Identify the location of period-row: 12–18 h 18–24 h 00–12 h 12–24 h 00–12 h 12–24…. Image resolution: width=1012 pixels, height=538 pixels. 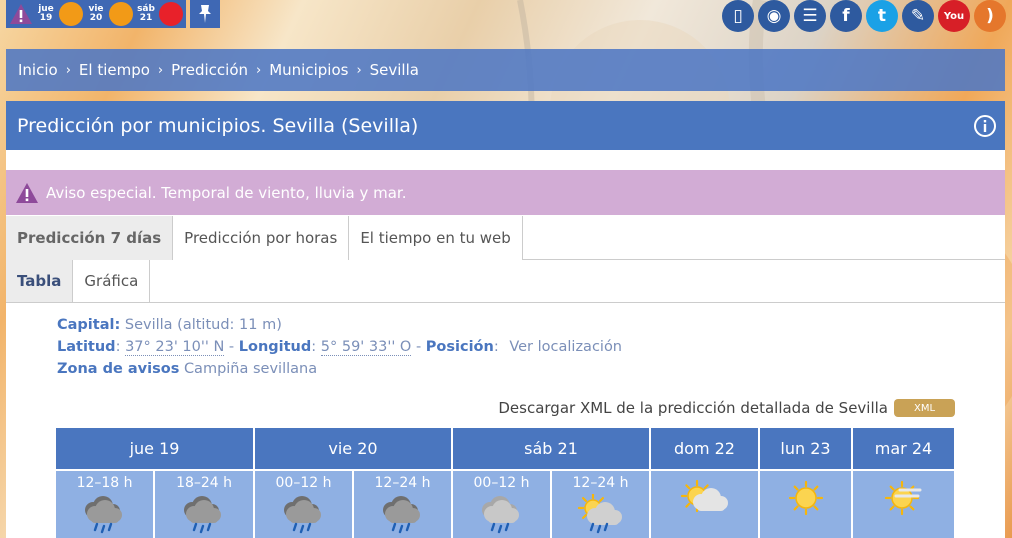
(505, 503).